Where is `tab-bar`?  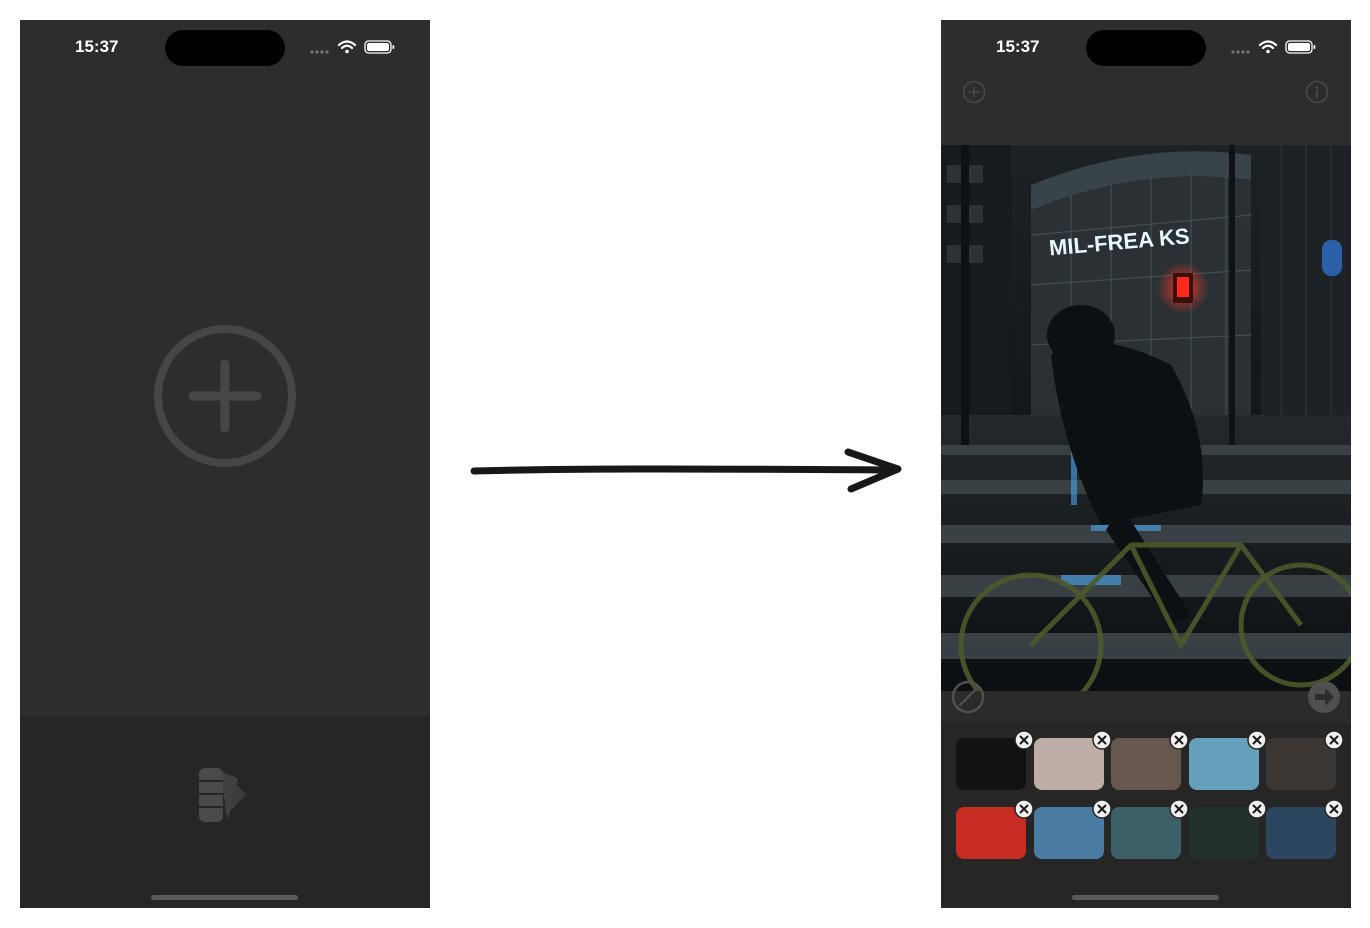 tab-bar is located at coordinates (225, 812).